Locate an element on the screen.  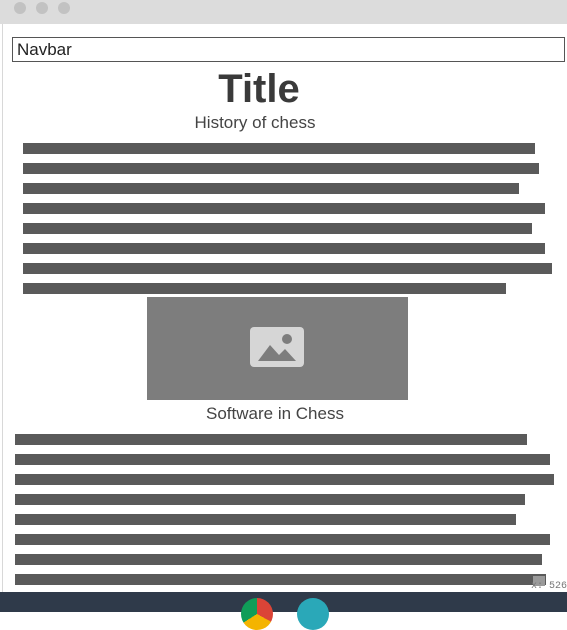
window-titlebar is located at coordinates (283, 12).